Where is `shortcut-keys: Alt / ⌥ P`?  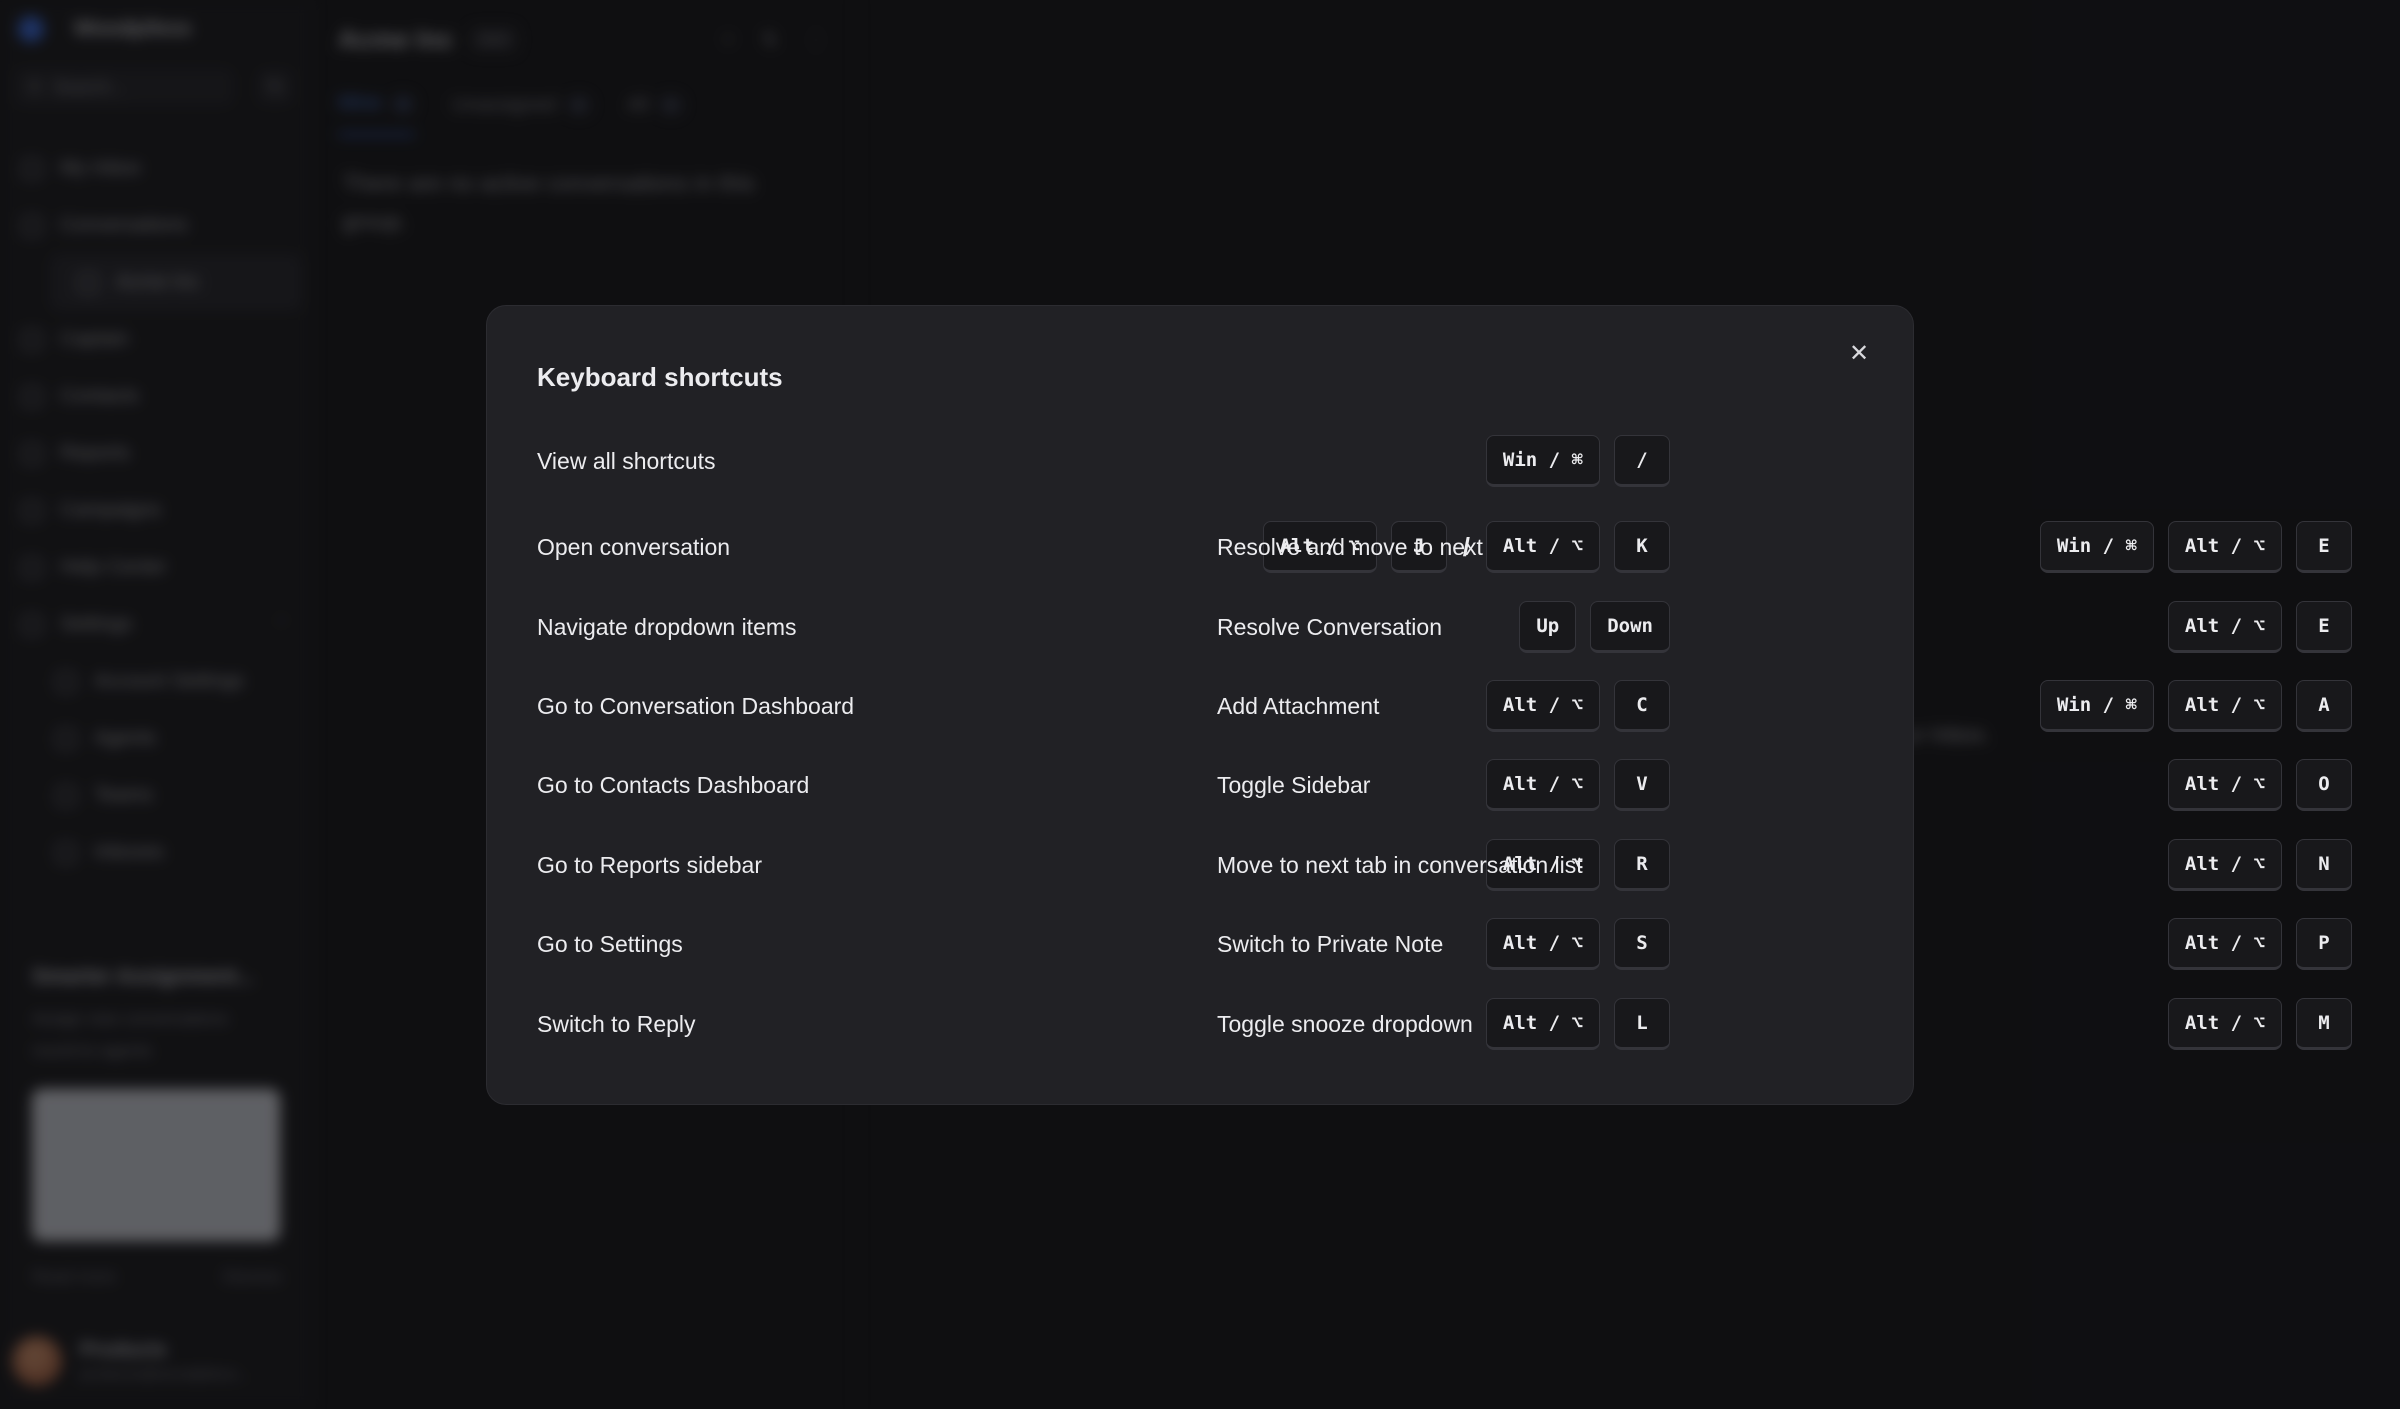
shortcut-keys: Alt / ⌥ P is located at coordinates (2259, 944).